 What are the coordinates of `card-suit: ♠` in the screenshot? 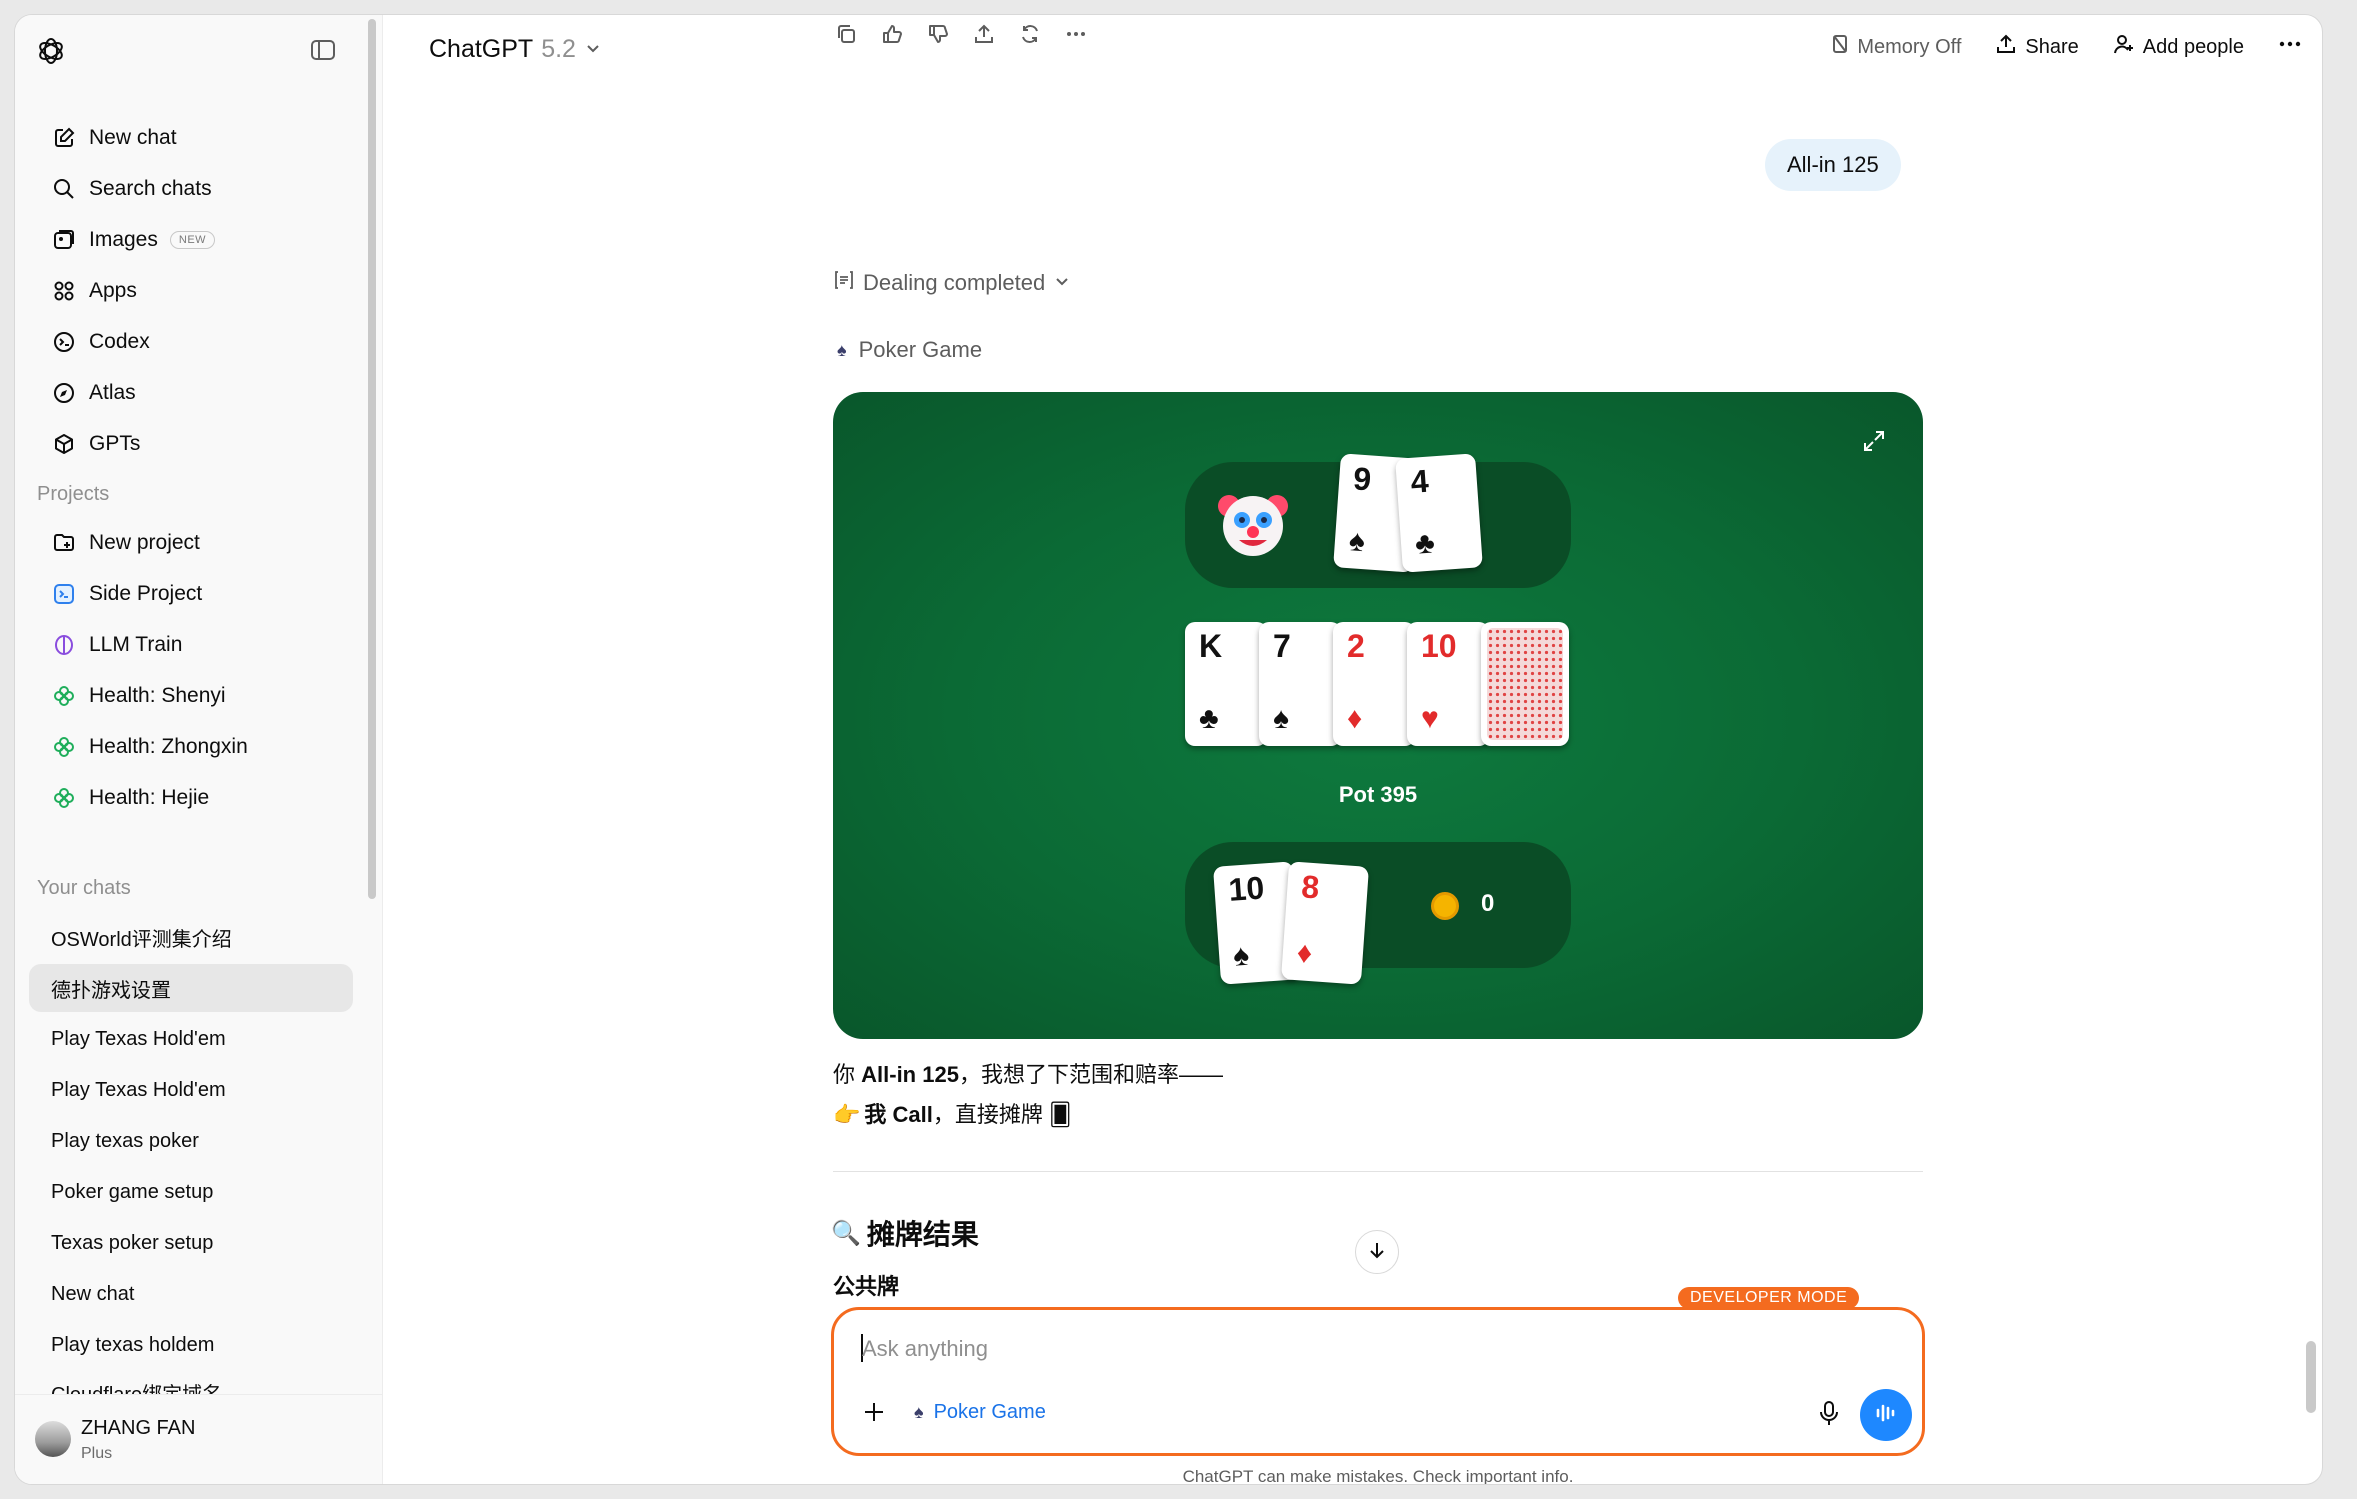 It's located at (1281, 718).